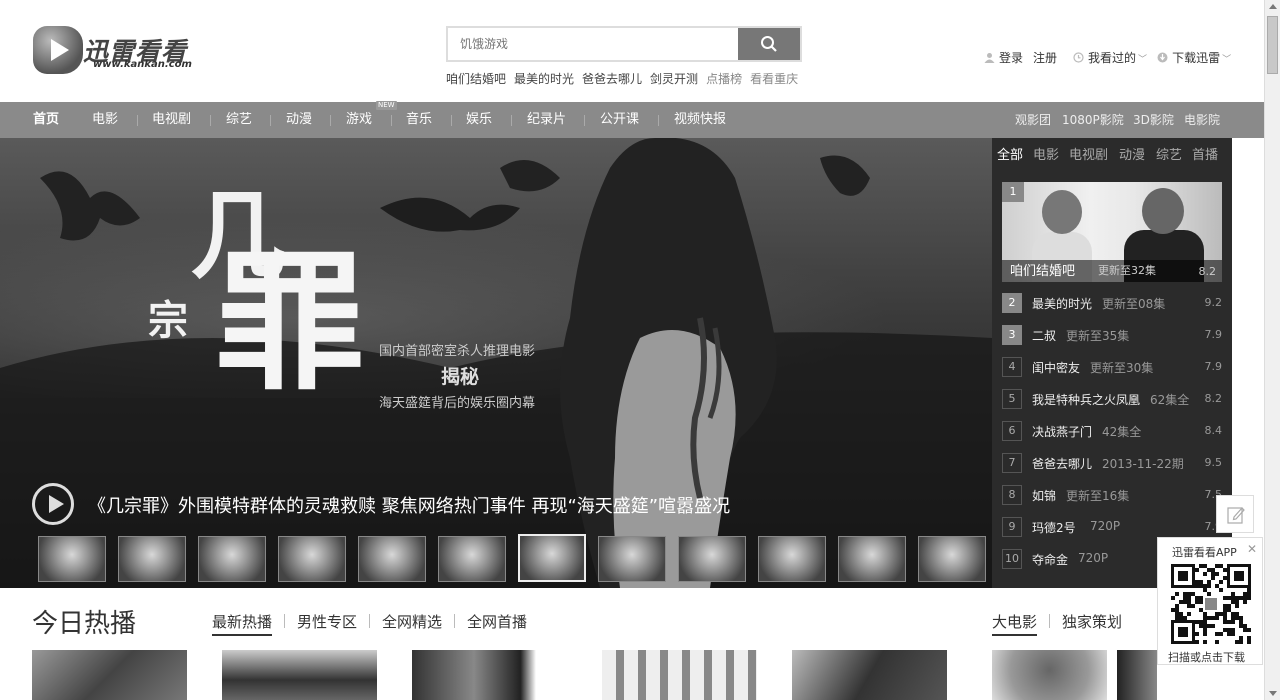 The height and width of the screenshot is (700, 1280). Describe the element at coordinates (497, 621) in the screenshot. I see `tab-first-run: 全网首播` at that location.